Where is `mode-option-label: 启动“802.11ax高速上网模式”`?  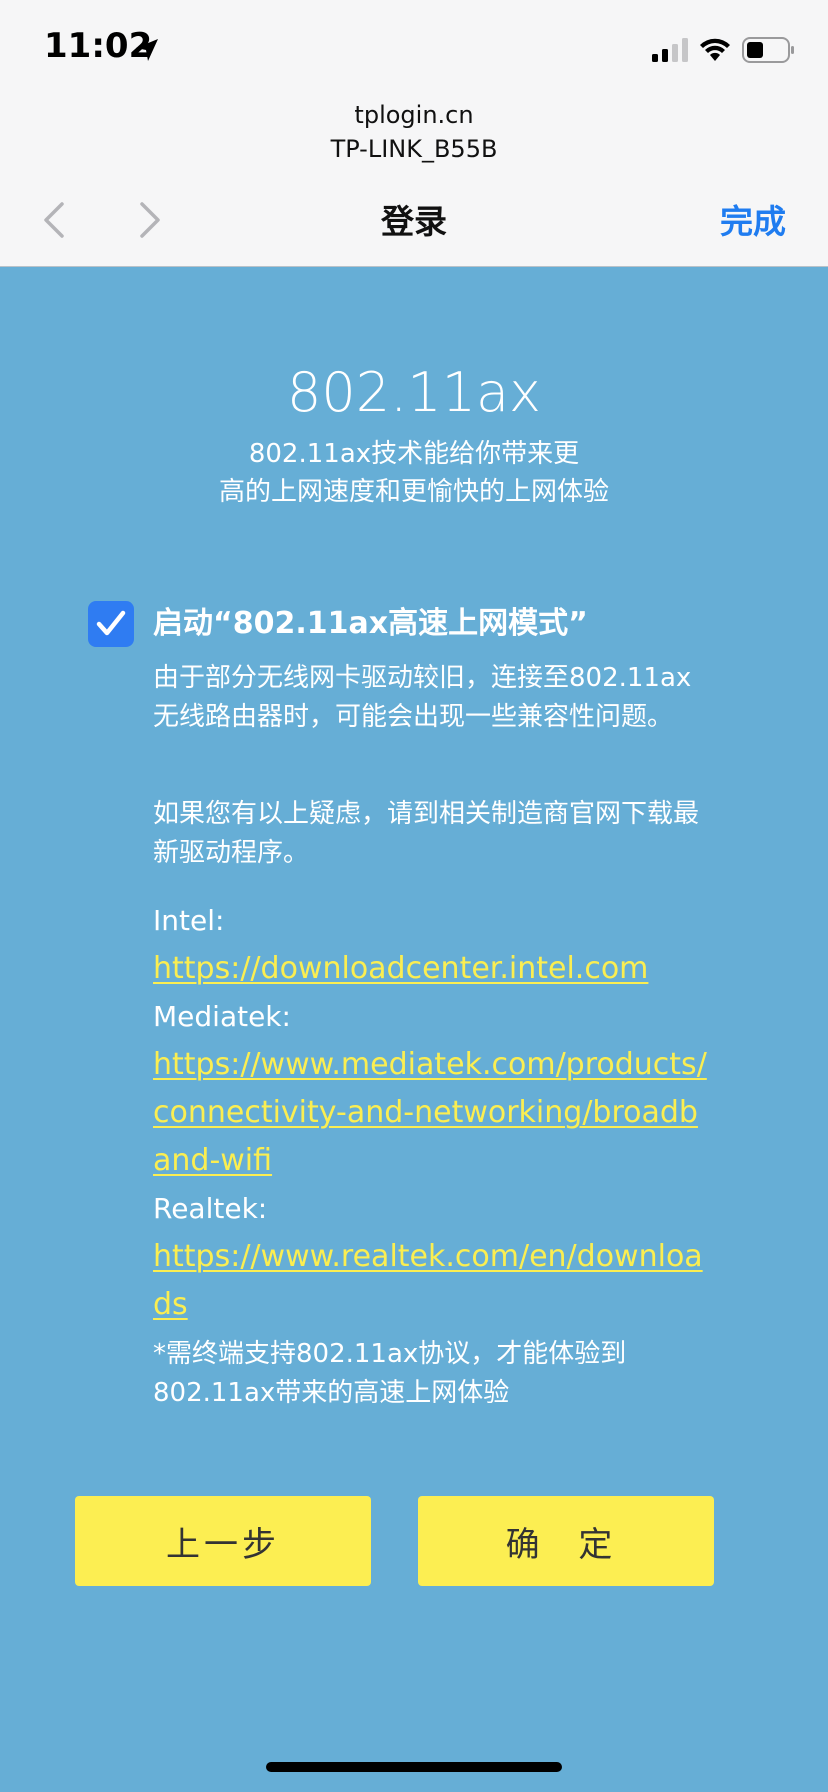 mode-option-label: 启动“802.11ax高速上网模式” is located at coordinates (370, 624).